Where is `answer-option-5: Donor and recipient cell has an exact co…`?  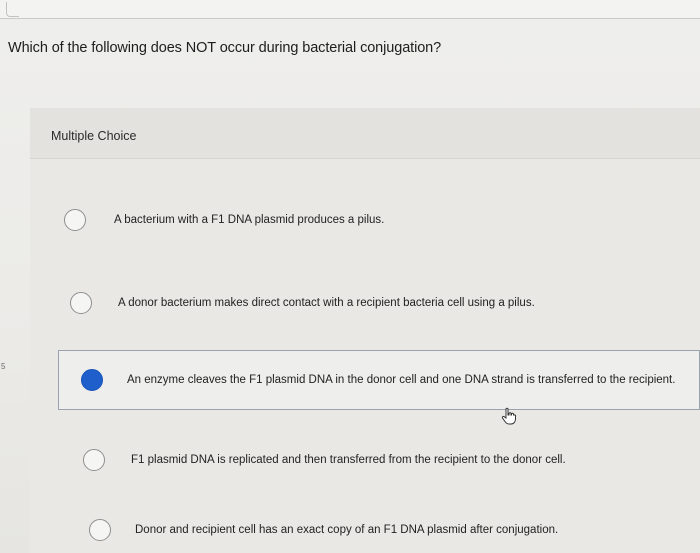 answer-option-5: Donor and recipient cell has an exact co… is located at coordinates (389, 530).